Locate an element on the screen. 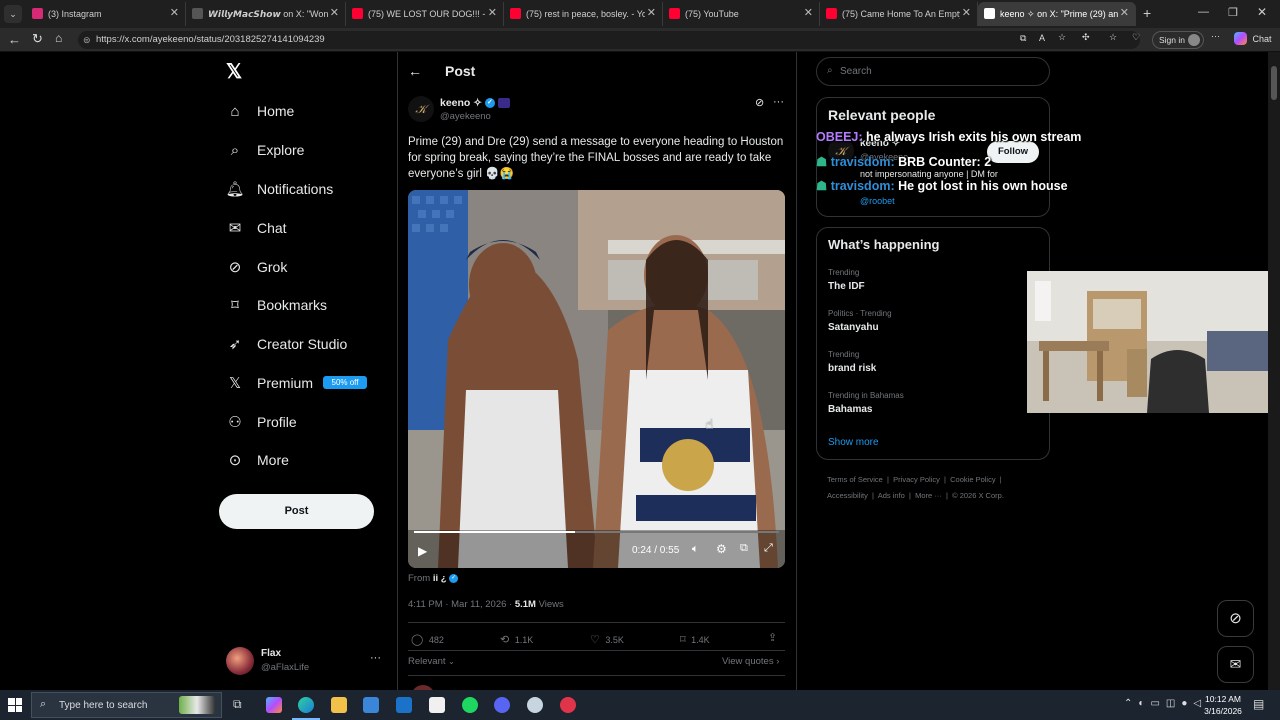 The height and width of the screenshot is (720, 1280). browser-tab: (75) Came Home To An Empty Ho✕ is located at coordinates (899, 14).